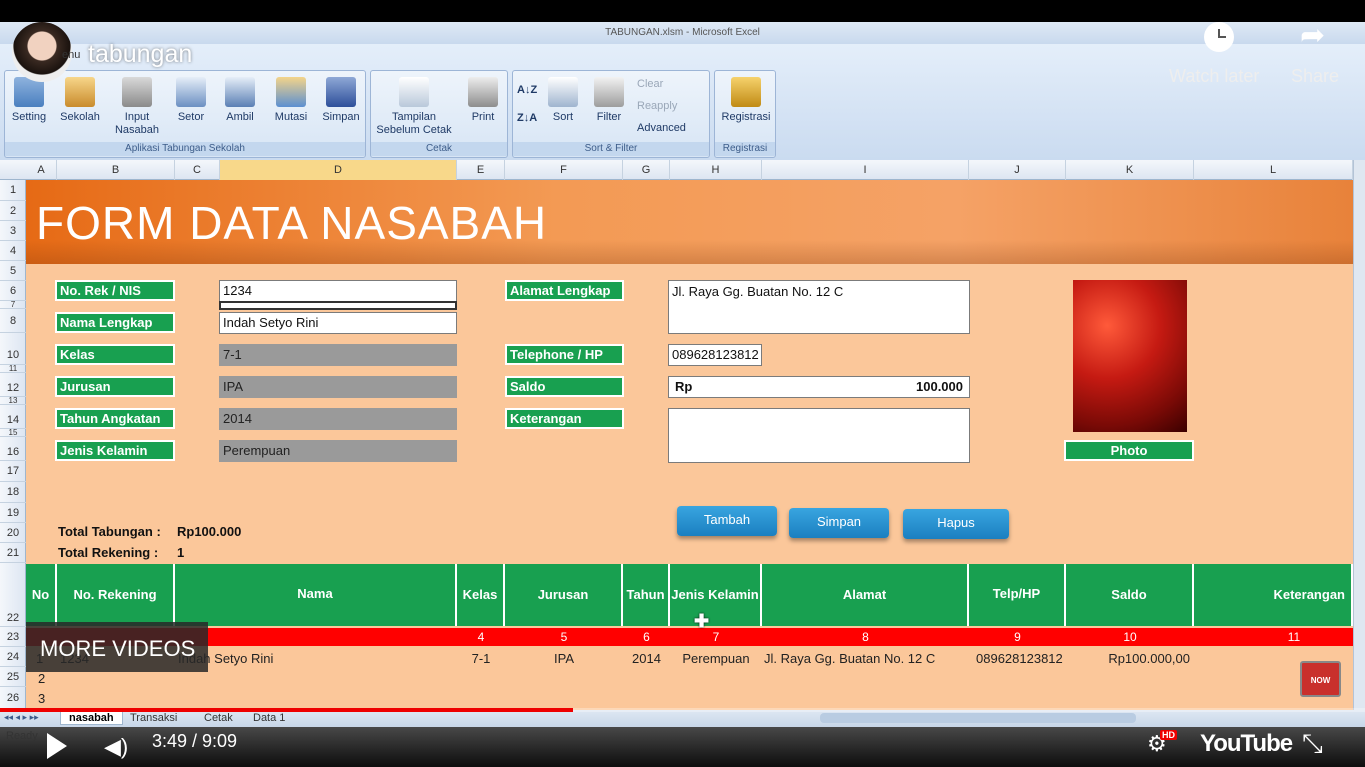 The height and width of the screenshot is (767, 1365). Describe the element at coordinates (57, 746) in the screenshot. I see `play-icon` at that location.